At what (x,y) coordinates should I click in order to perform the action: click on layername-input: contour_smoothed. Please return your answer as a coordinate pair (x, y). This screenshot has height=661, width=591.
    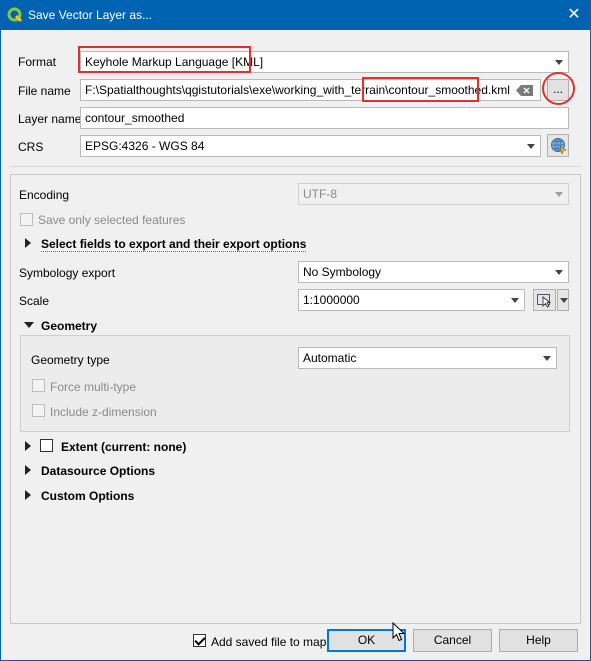
    Looking at the image, I should click on (324, 118).